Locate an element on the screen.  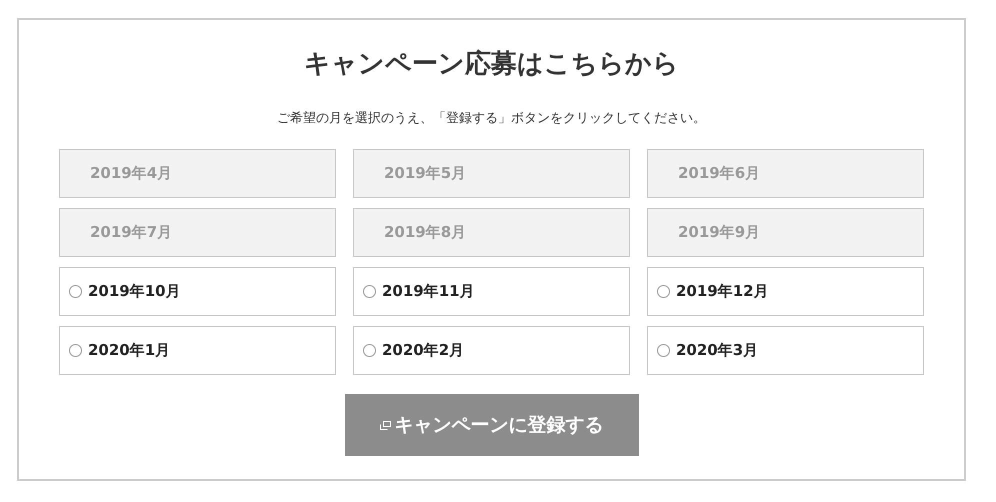
instruction-text: ご希望の月を選択のうえ、「登録する」ボタンをクリックしてください。 is located at coordinates (491, 119).